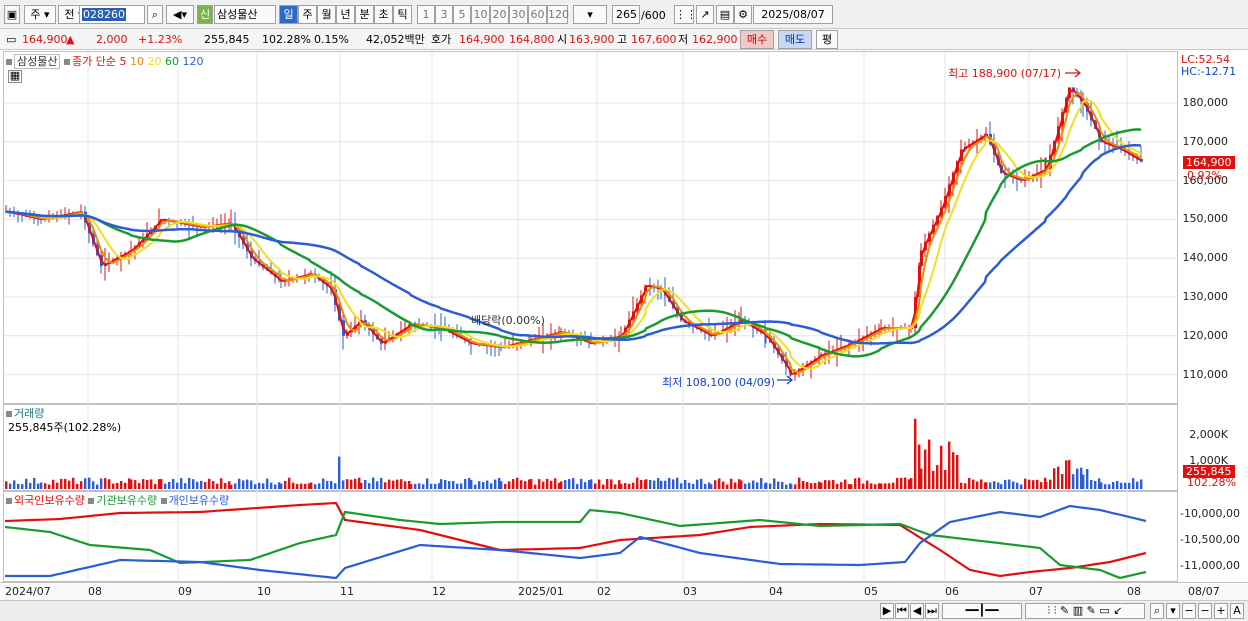  I want to click on font-size-icon: A, so click(1237, 611).